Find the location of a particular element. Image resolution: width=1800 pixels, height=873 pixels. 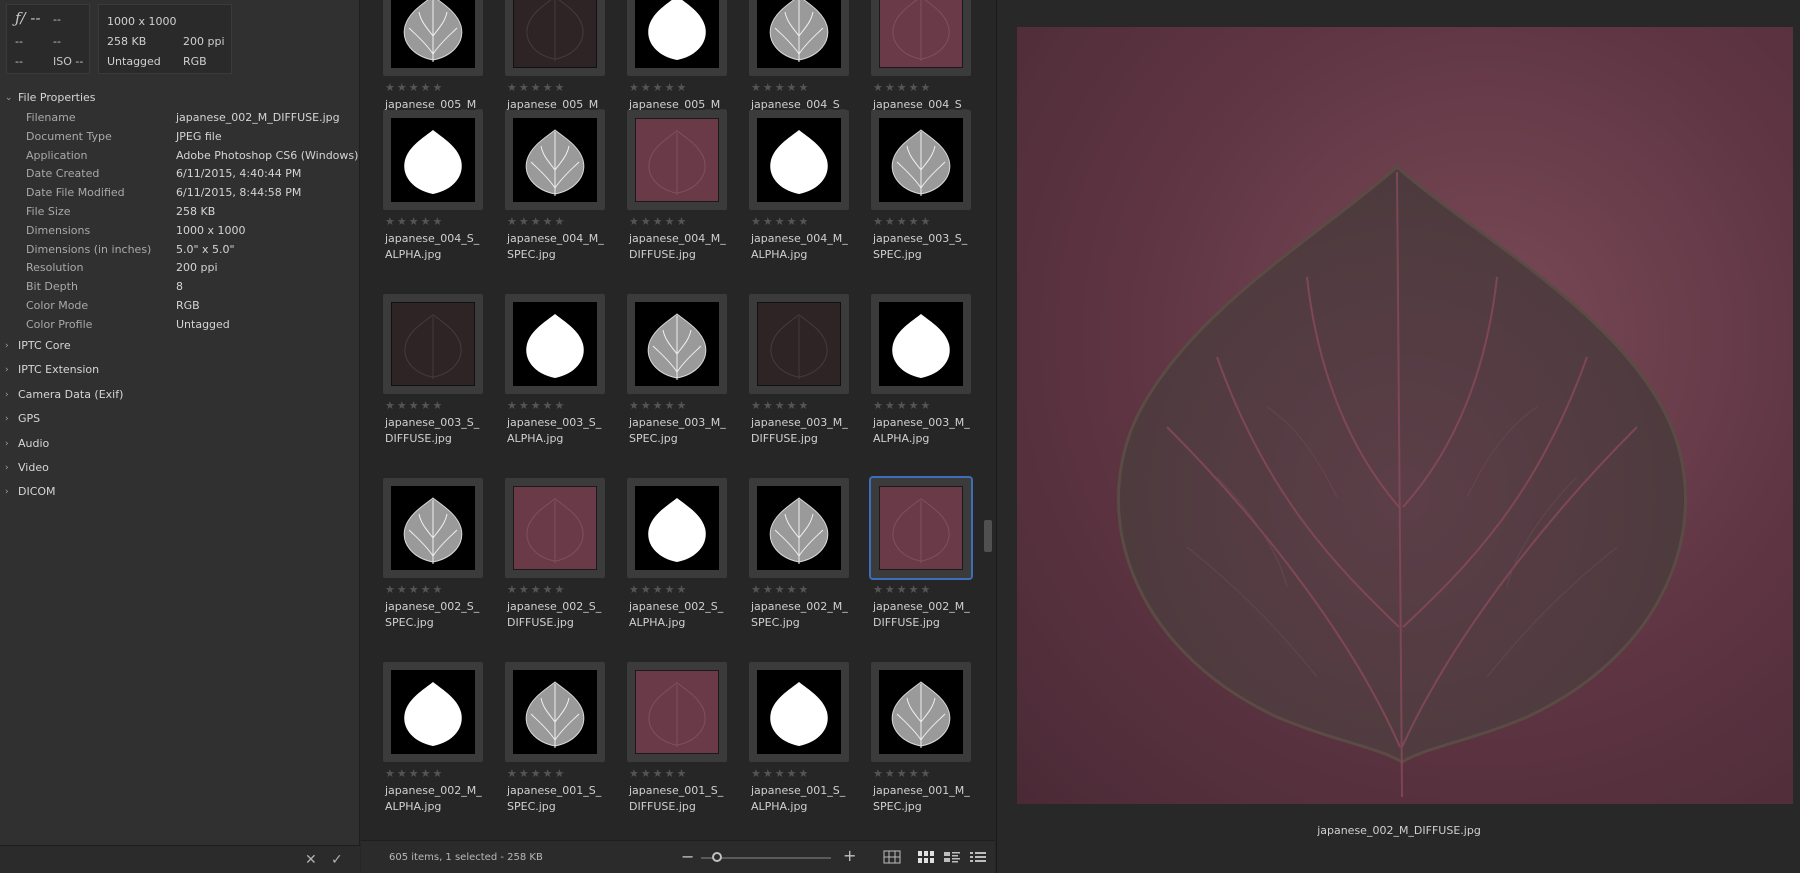

thumbnail-item: ★★★★★ japanese_004_M_DIFFUSE.jpg is located at coordinates (670, 200).